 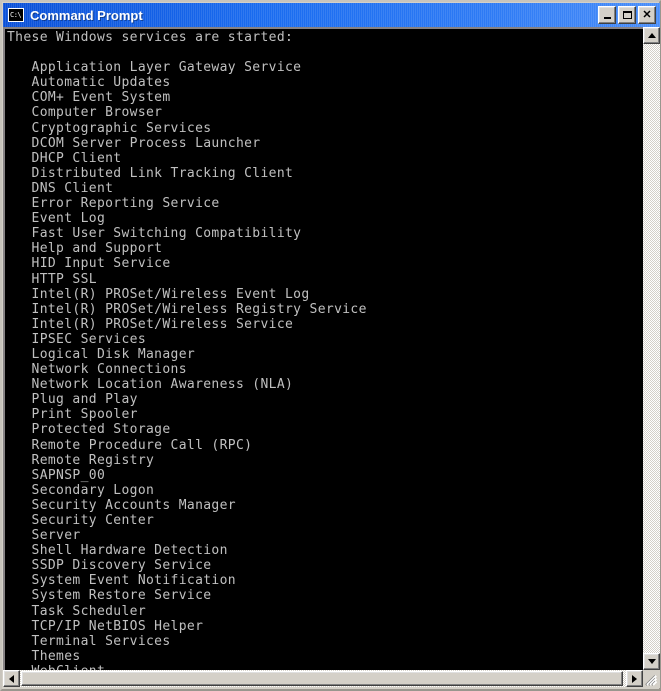 I want to click on service-list-item: Plug and Play, so click(x=72, y=400).